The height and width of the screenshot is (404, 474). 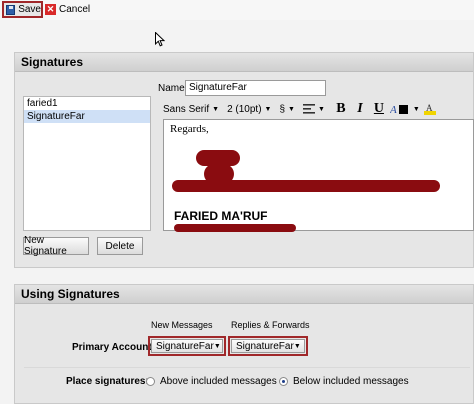 What do you see at coordinates (160, 39) in the screenshot?
I see `mouse-cursor-icon` at bounding box center [160, 39].